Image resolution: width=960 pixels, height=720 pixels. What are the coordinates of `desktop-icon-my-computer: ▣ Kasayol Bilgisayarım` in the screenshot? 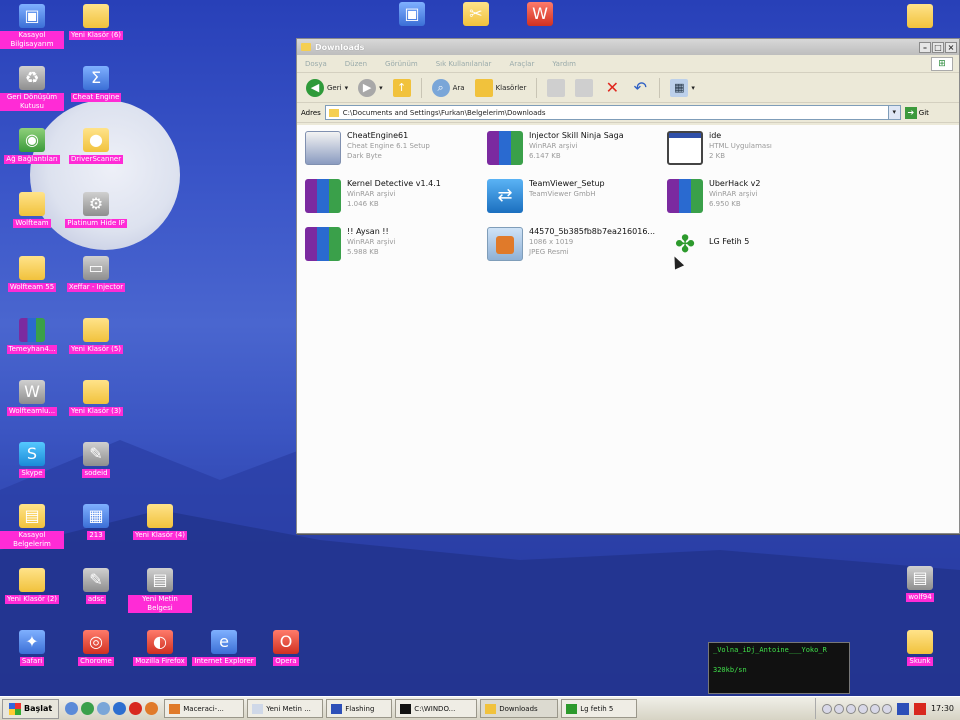 It's located at (32, 26).